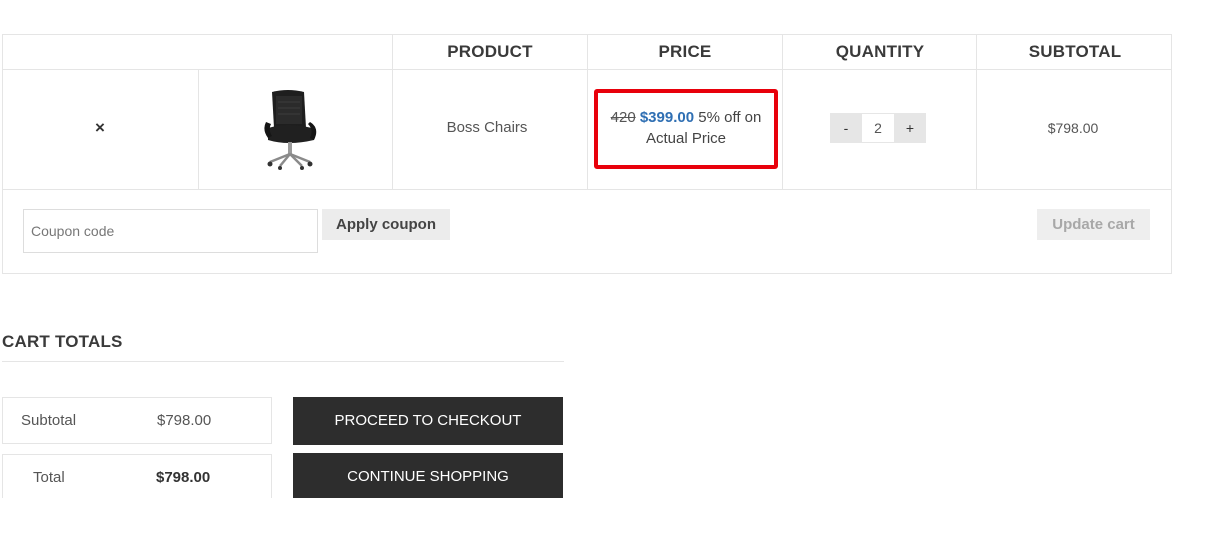  I want to click on header-subtotal: SUBTOTAL, so click(1075, 51).